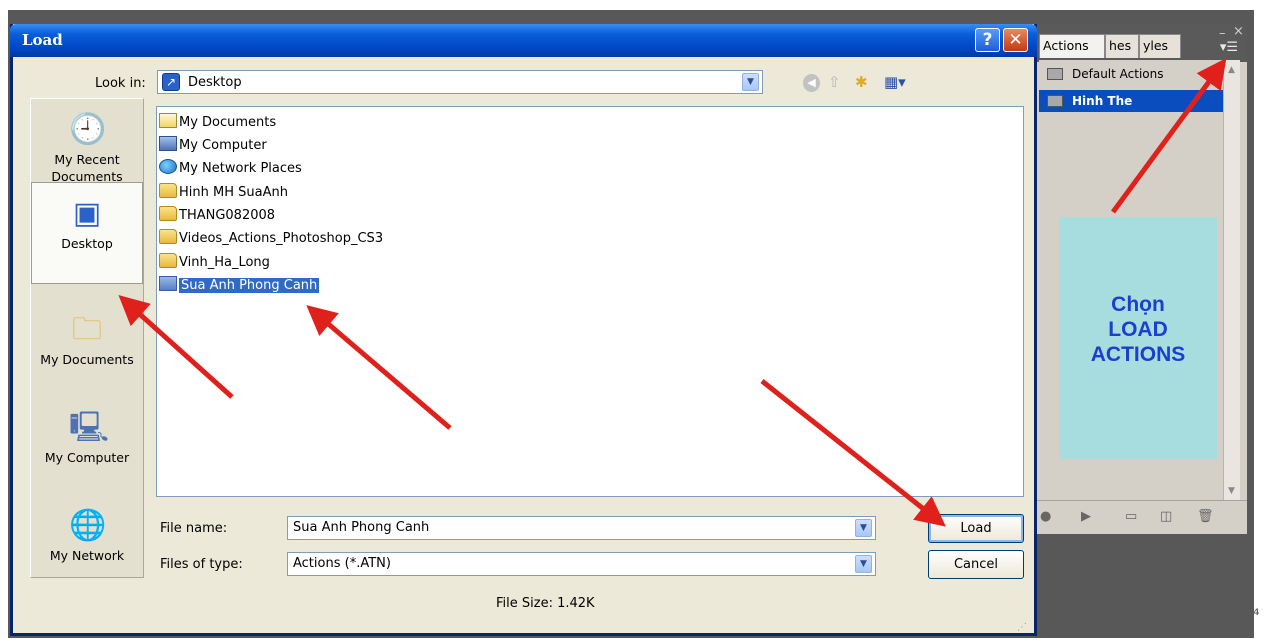 This screenshot has width=1264, height=643. What do you see at coordinates (87, 233) in the screenshot?
I see `place-desktop: ▣ Desktop` at bounding box center [87, 233].